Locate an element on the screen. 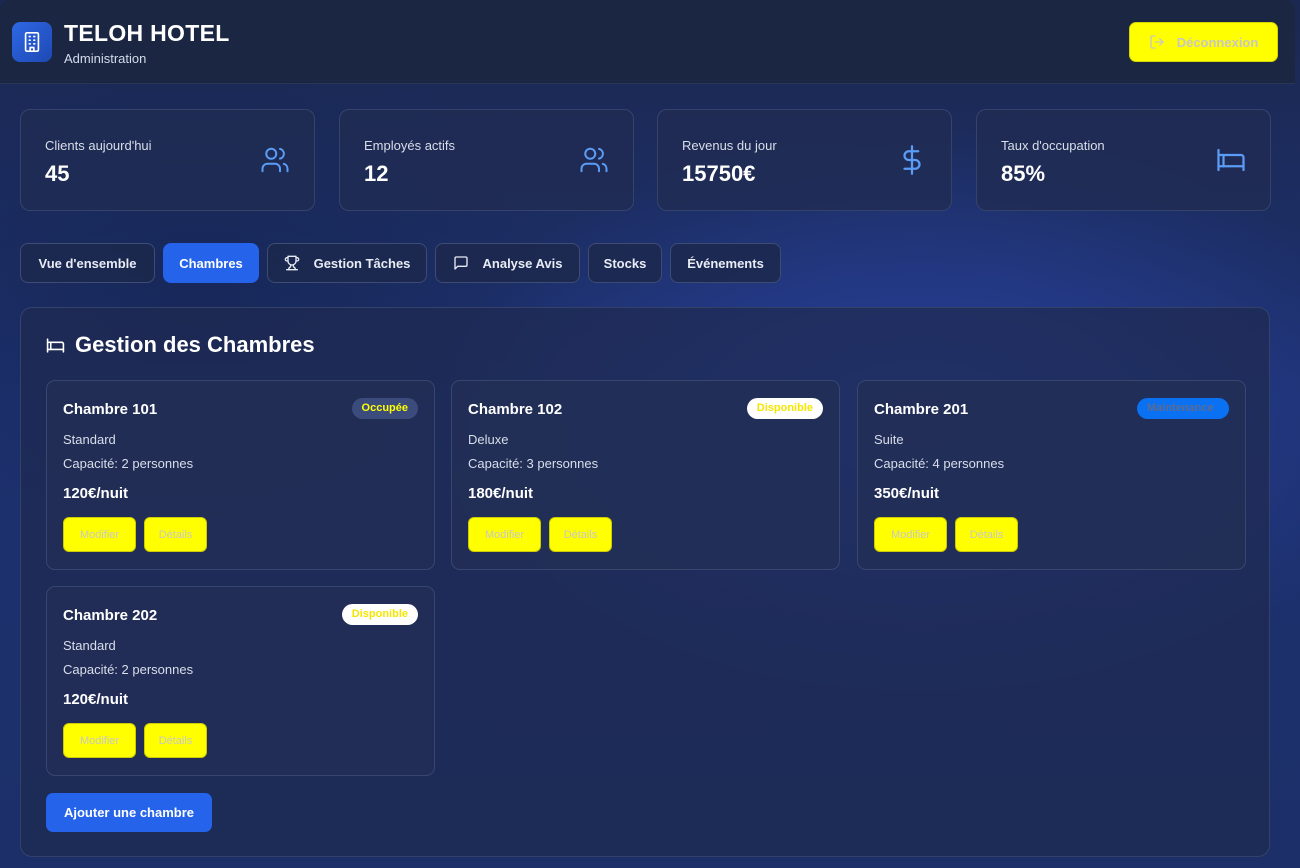 This screenshot has height=868, width=1300. room-name: Chambre 101 is located at coordinates (110, 409).